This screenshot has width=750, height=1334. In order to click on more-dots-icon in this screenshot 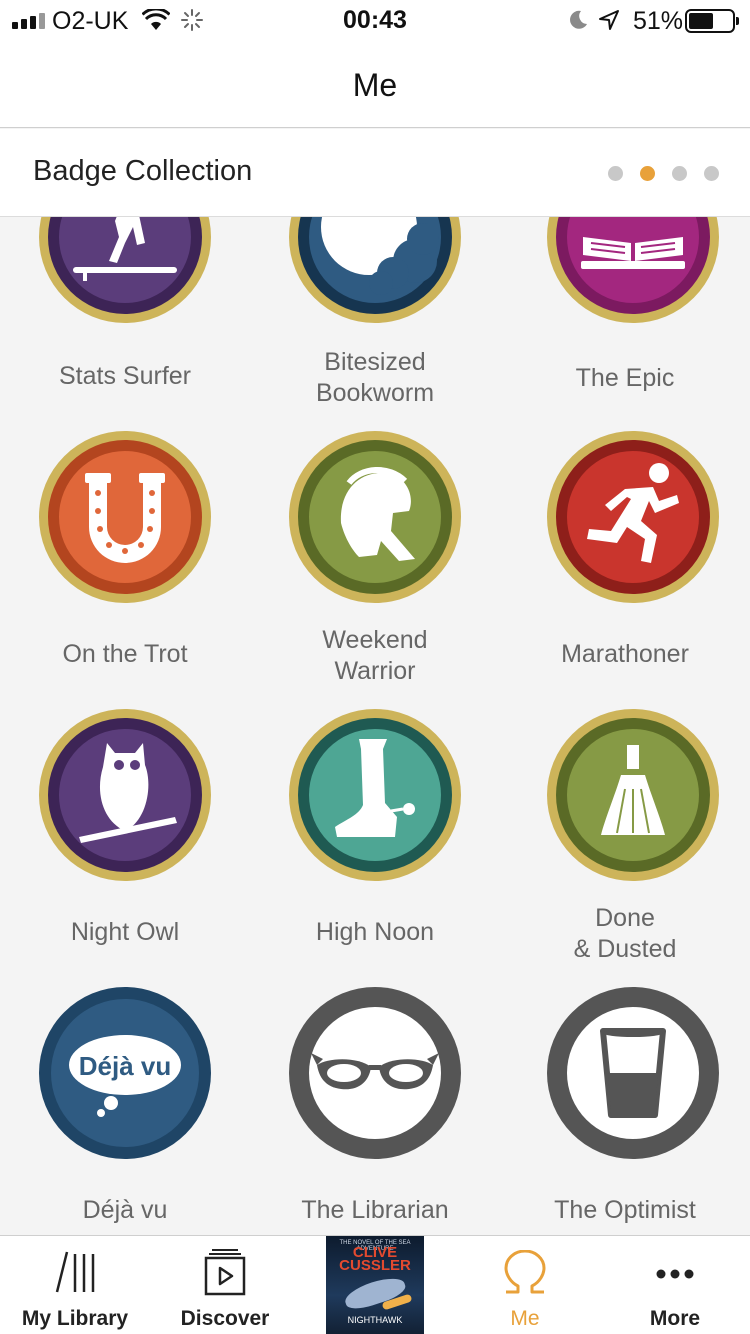, I will do `click(675, 1274)`.